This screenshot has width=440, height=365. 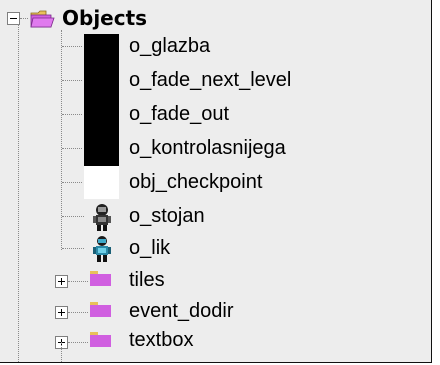 What do you see at coordinates (179, 114) in the screenshot?
I see `tree-item-label: o_fade_out` at bounding box center [179, 114].